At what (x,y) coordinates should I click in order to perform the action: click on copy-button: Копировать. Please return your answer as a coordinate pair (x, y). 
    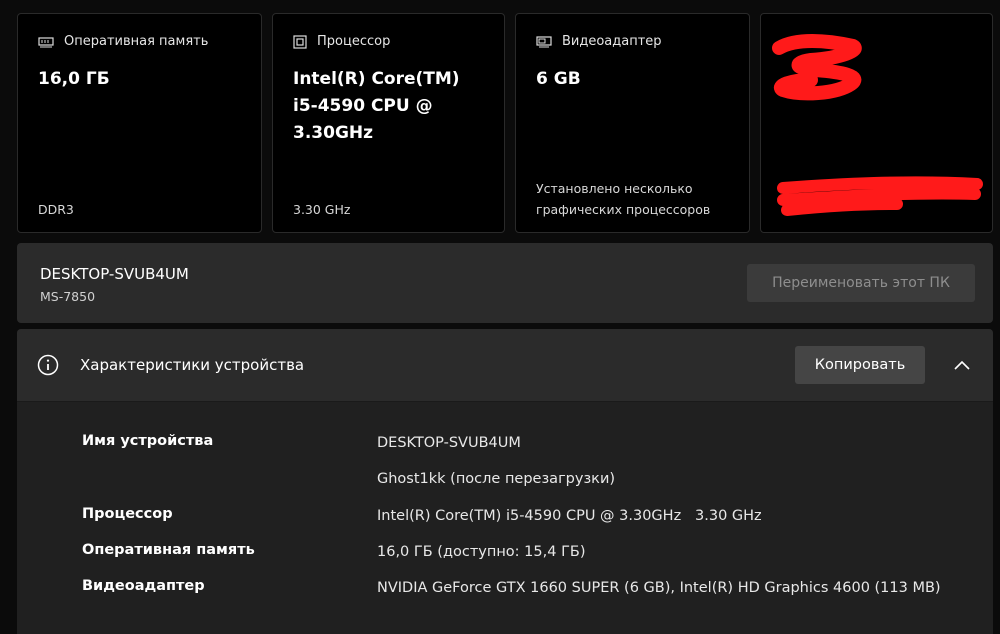
    Looking at the image, I should click on (860, 365).